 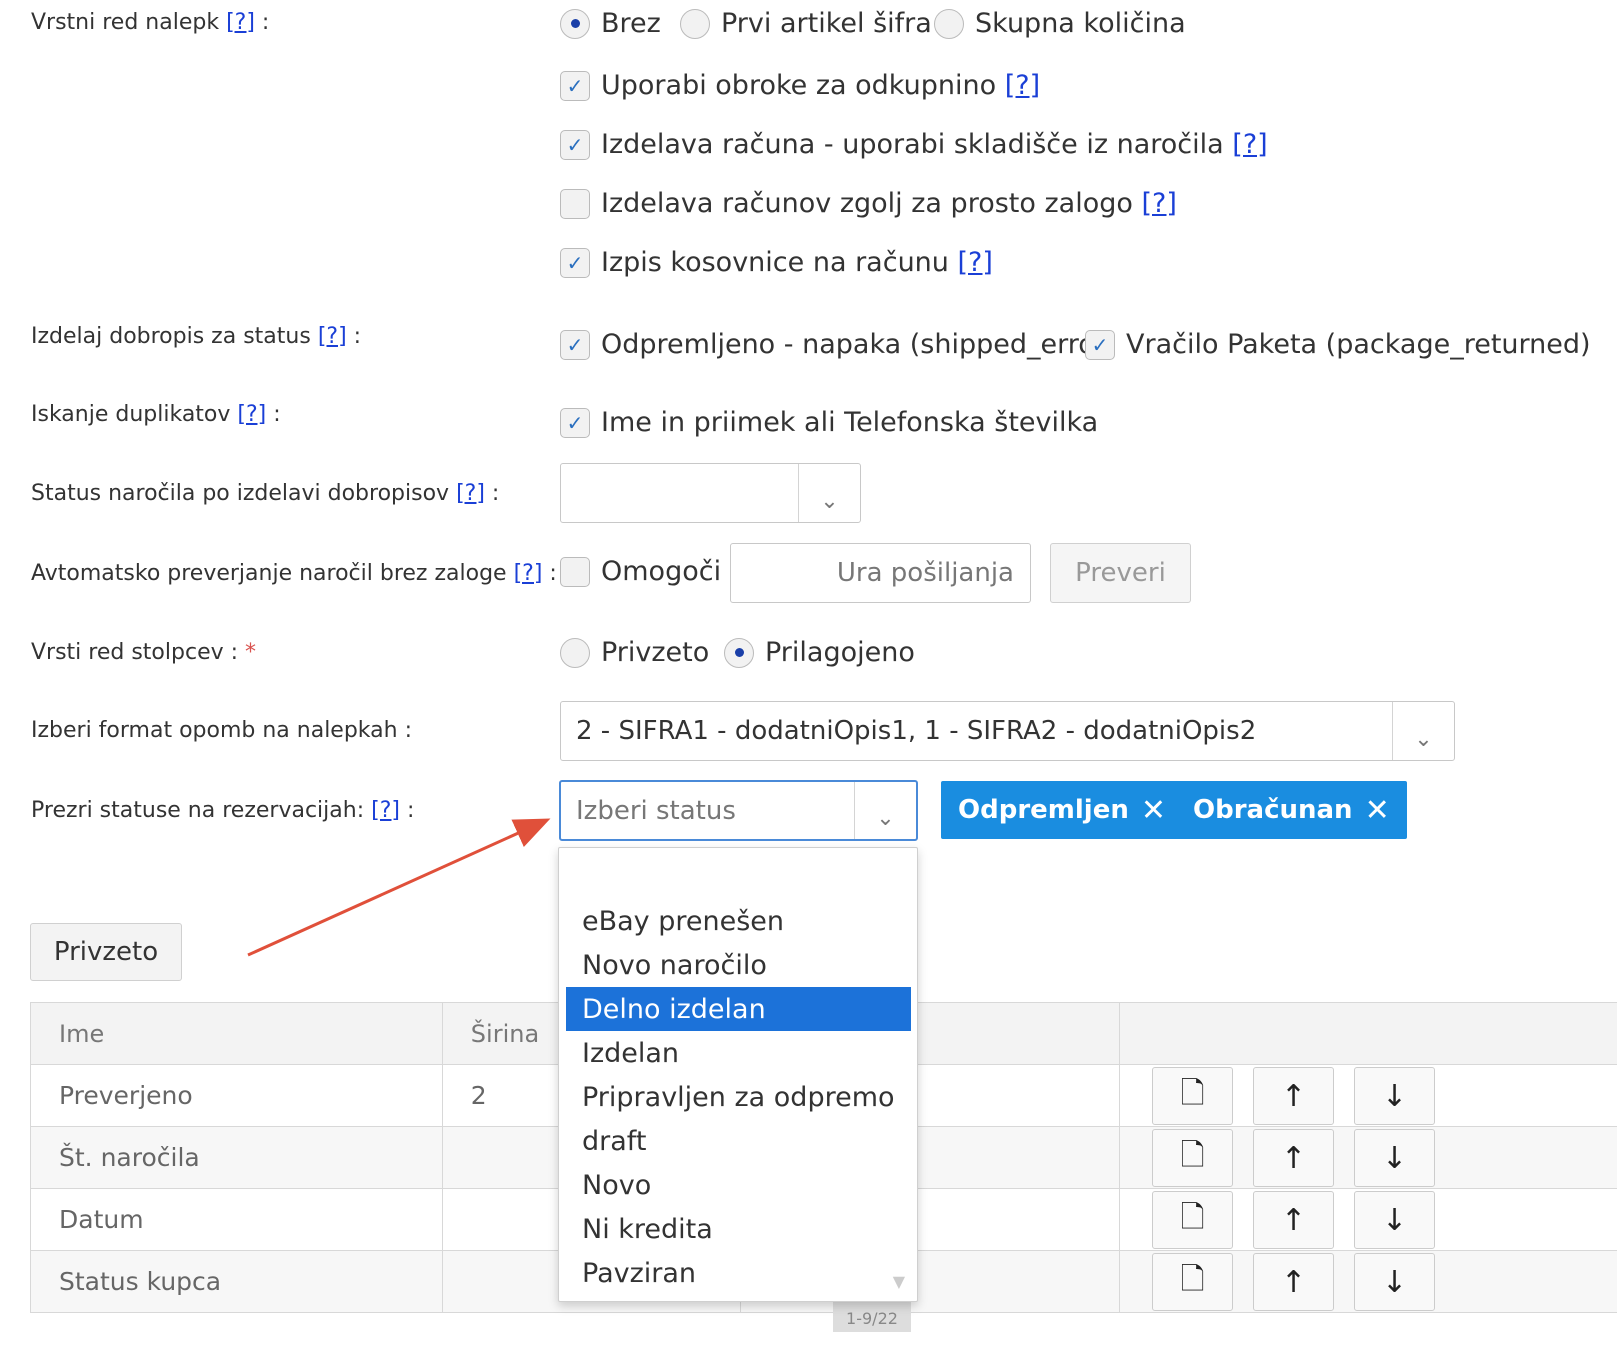 I want to click on annotation-arrow-line, so click(x=399, y=887).